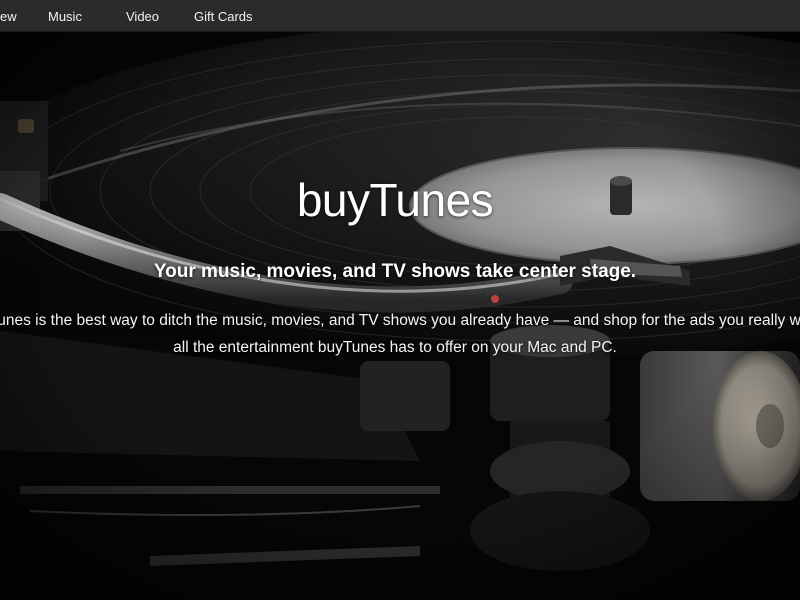  What do you see at coordinates (223, 15) in the screenshot?
I see `nav-item-gift-cards: Gift Cards` at bounding box center [223, 15].